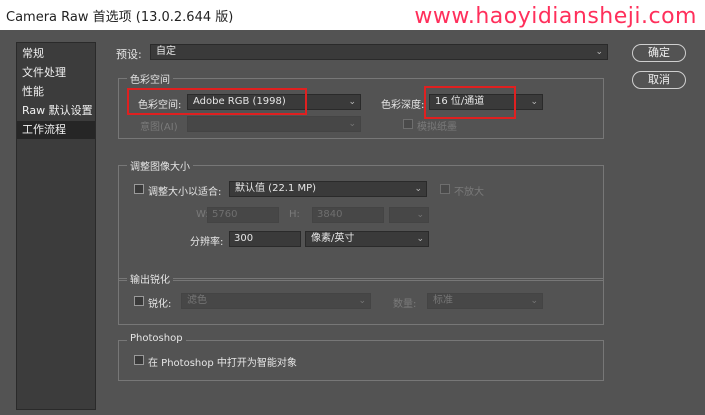 This screenshot has width=705, height=415. What do you see at coordinates (460, 101) in the screenshot?
I see `color-depth-value: 16 位/通道` at bounding box center [460, 101].